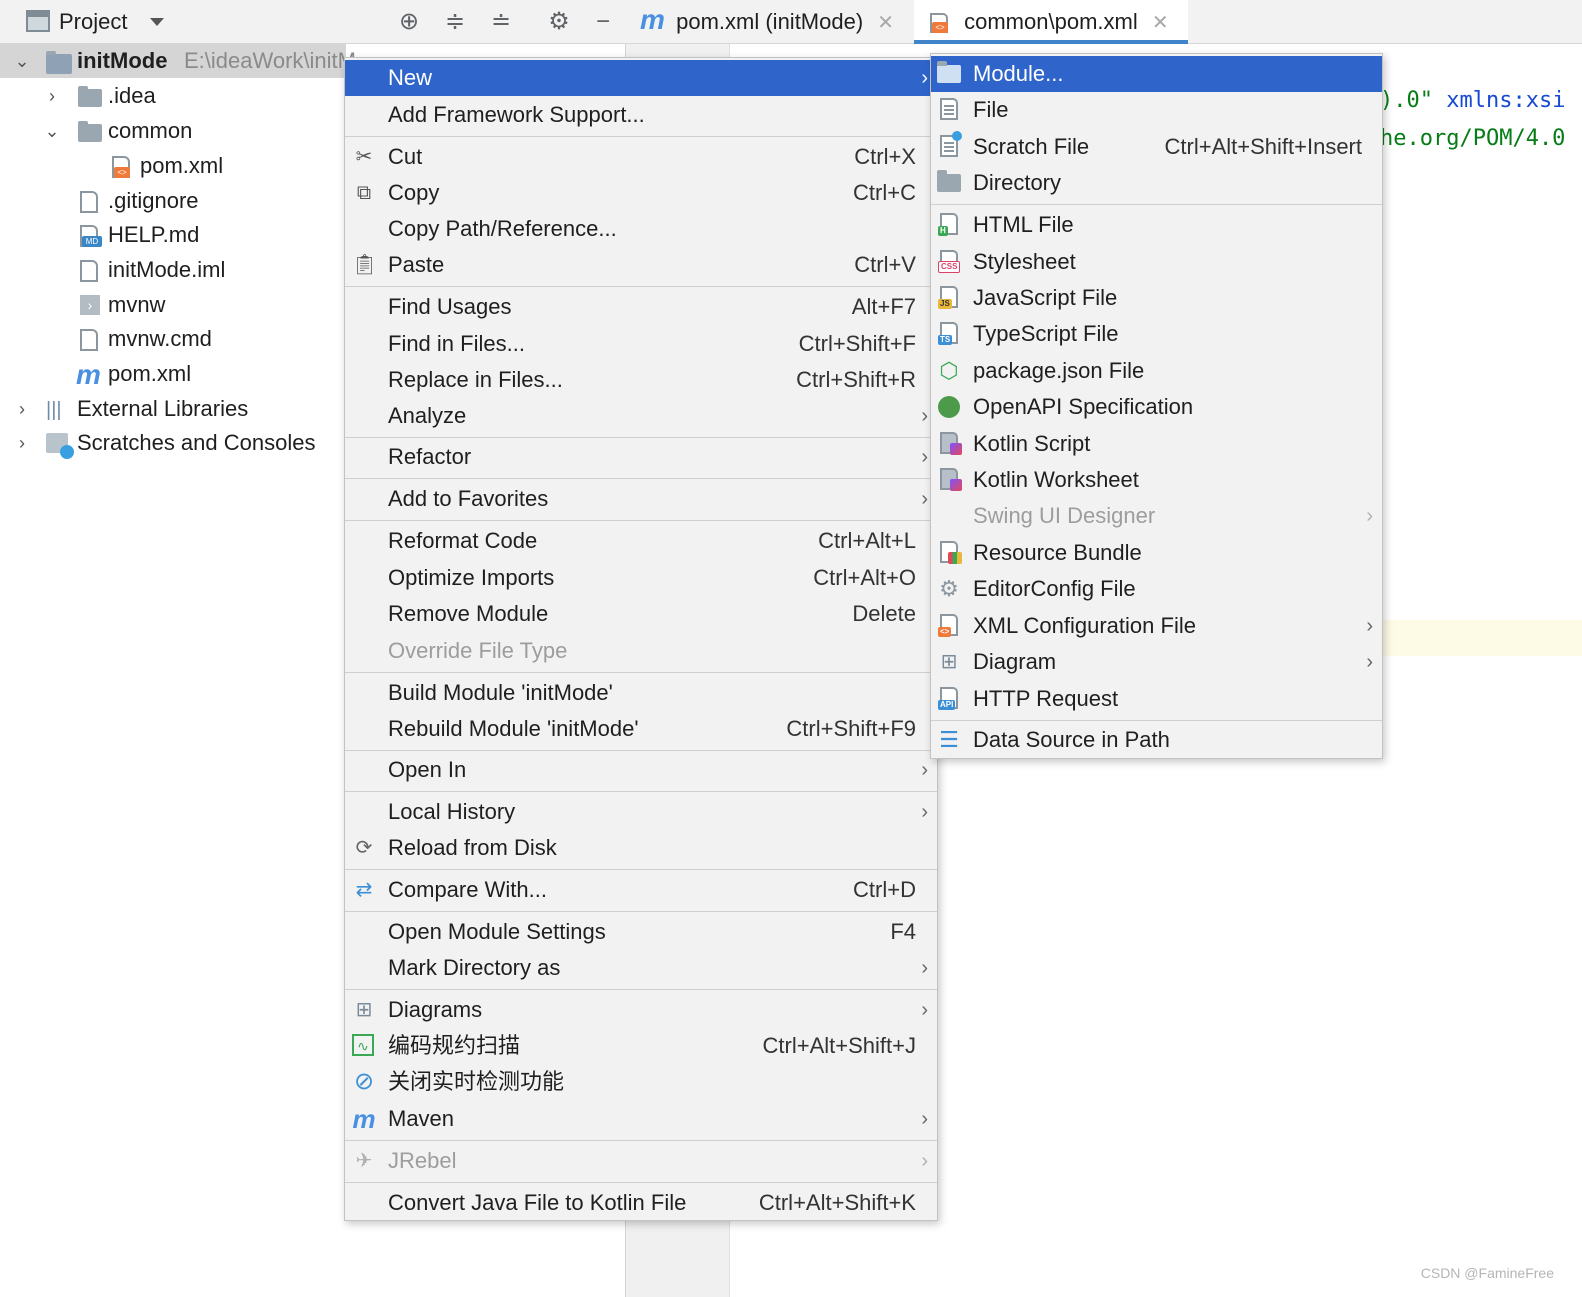  Describe the element at coordinates (173, 270) in the screenshot. I see `tree-item-iml: initMode.iml` at that location.